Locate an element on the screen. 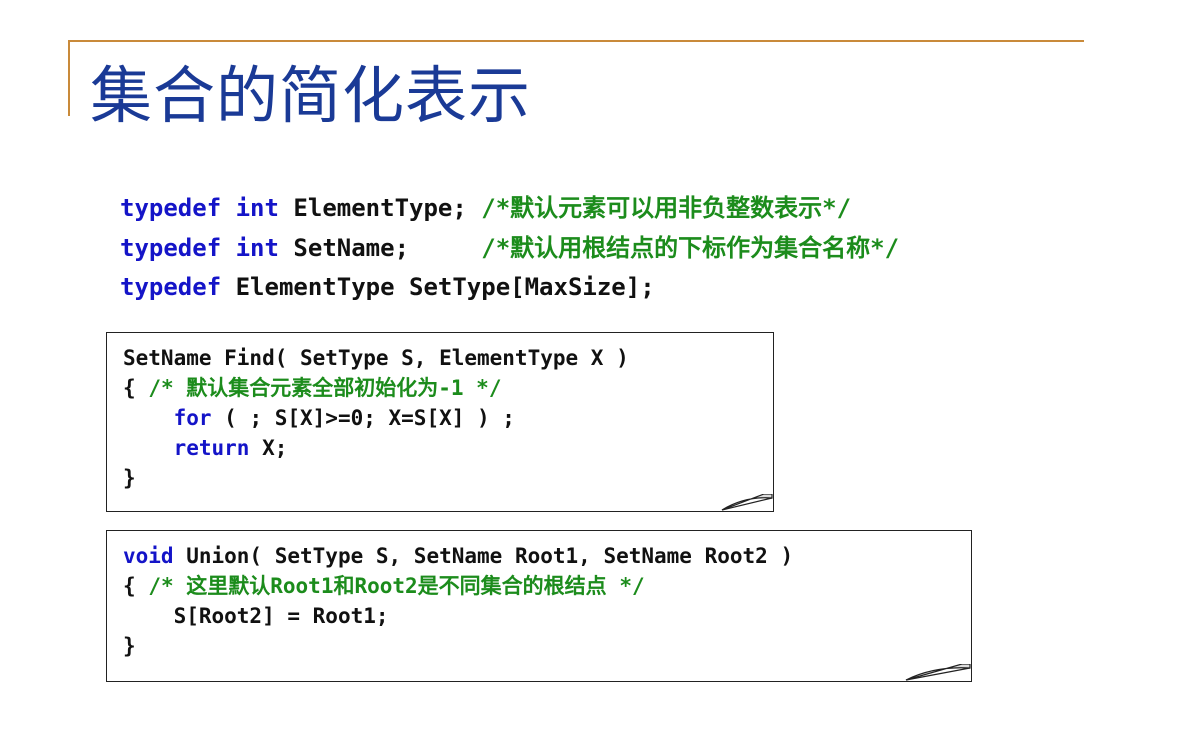 This screenshot has width=1181, height=732. page-title: 集合的简化表示 is located at coordinates (311, 95).